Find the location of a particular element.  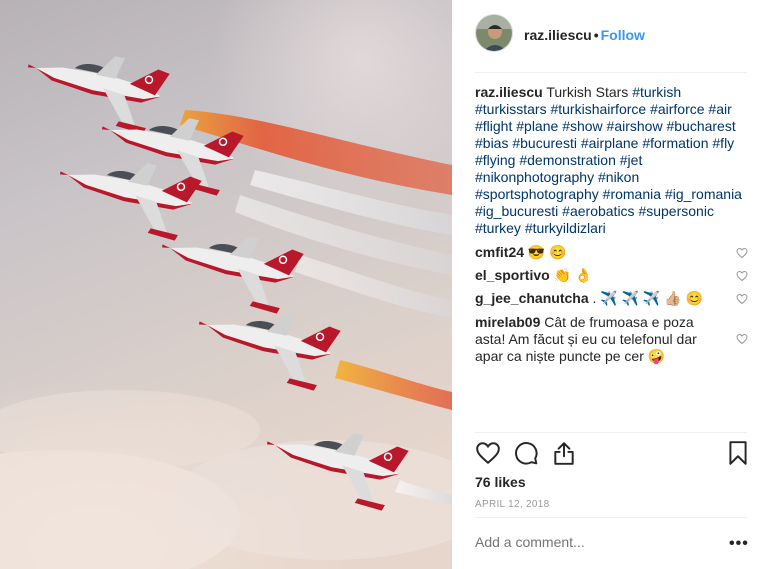

hashtag-link: #demonstration is located at coordinates (567, 160).